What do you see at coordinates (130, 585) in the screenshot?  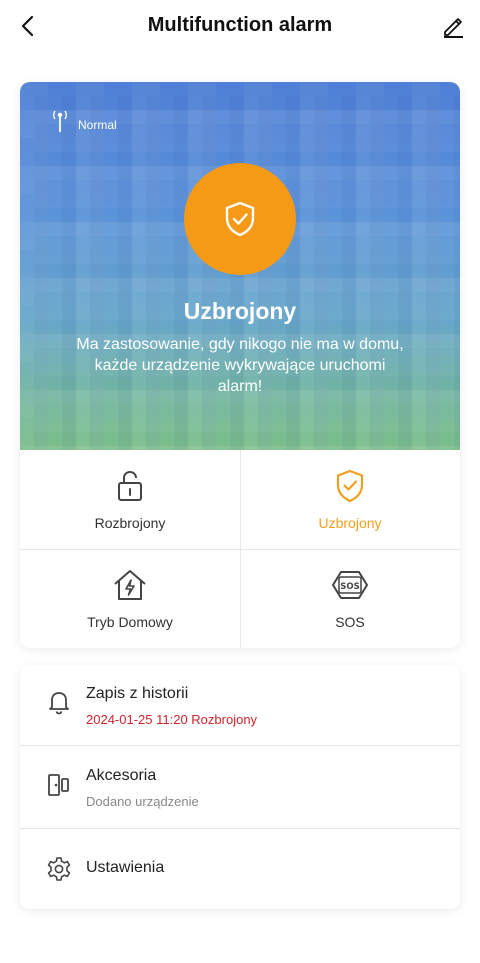 I see `home-bolt-icon` at bounding box center [130, 585].